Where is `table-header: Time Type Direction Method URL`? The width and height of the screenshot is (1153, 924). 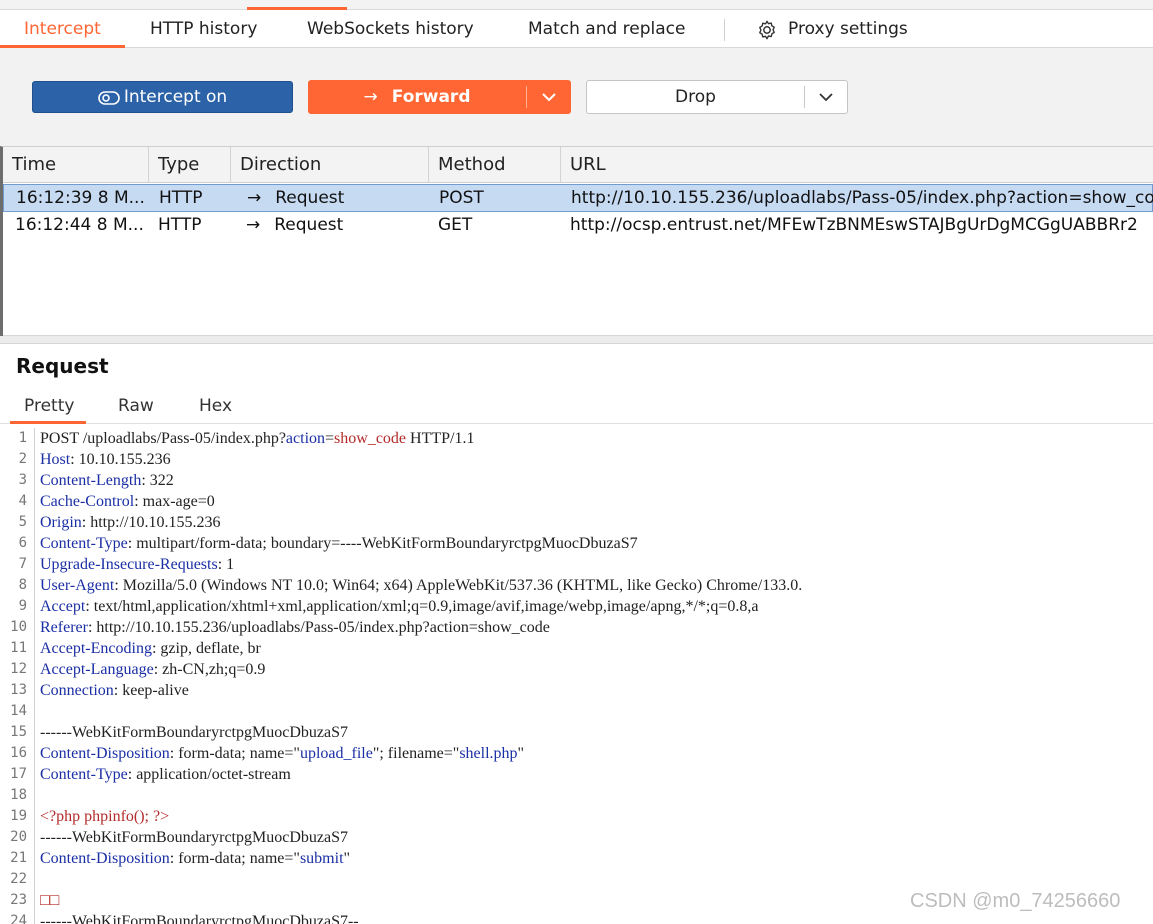
table-header: Time Type Direction Method URL is located at coordinates (578, 165).